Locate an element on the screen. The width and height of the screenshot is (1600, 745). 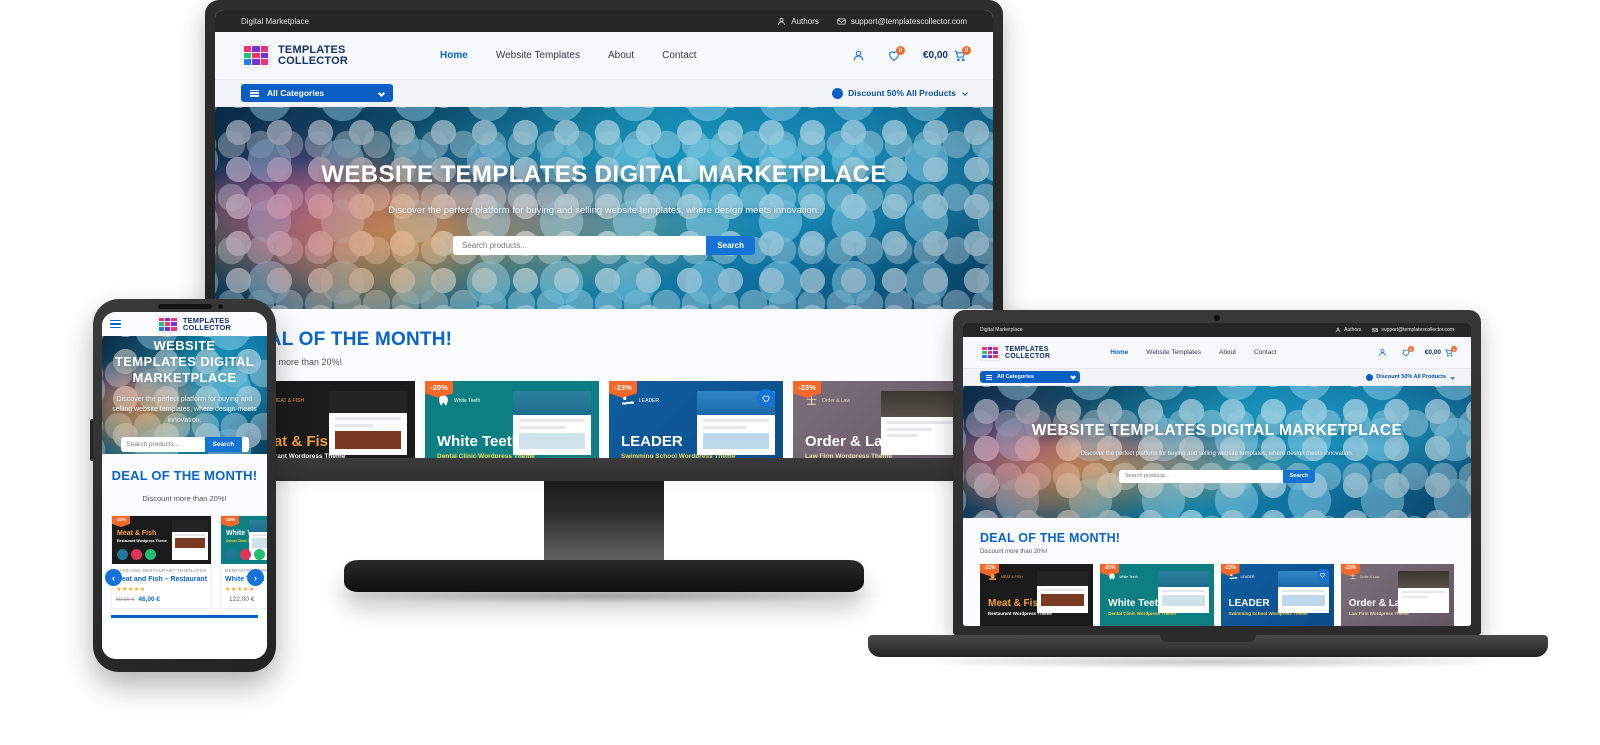
product-title: White Teeth is located at coordinates (1136, 603).